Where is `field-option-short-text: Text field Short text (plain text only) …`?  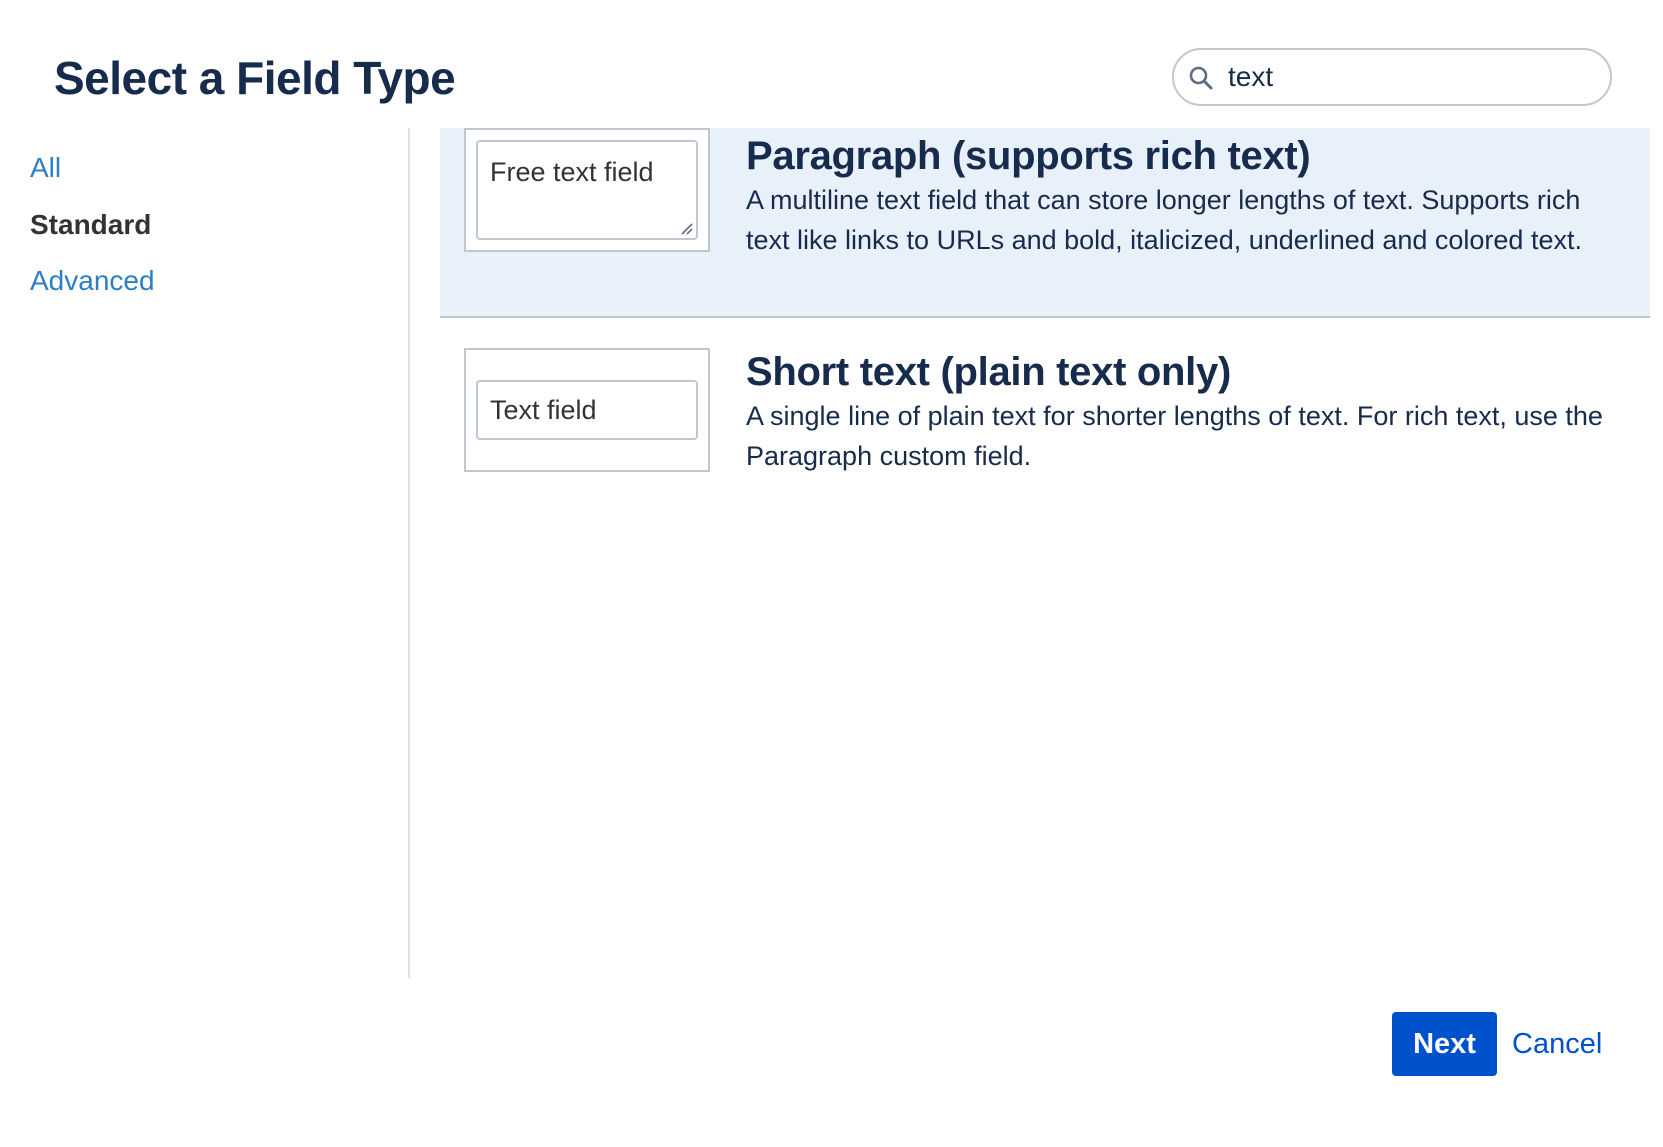
field-option-short-text: Text field Short text (plain text only) … is located at coordinates (1045, 403).